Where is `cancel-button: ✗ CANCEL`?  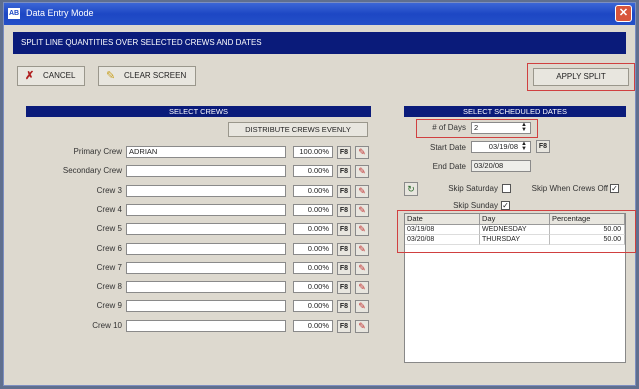
cancel-button: ✗ CANCEL is located at coordinates (51, 76).